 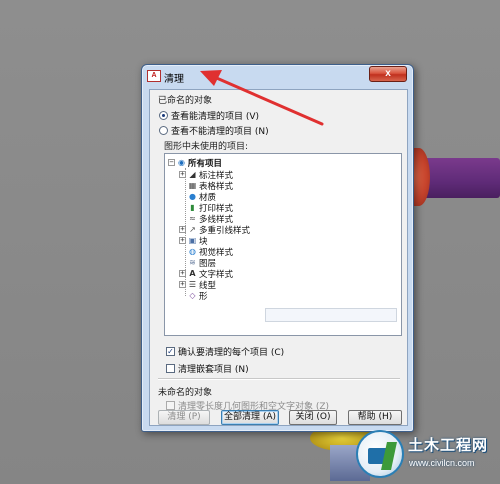 What do you see at coordinates (388, 74) in the screenshot?
I see `close-icon: x` at bounding box center [388, 74].